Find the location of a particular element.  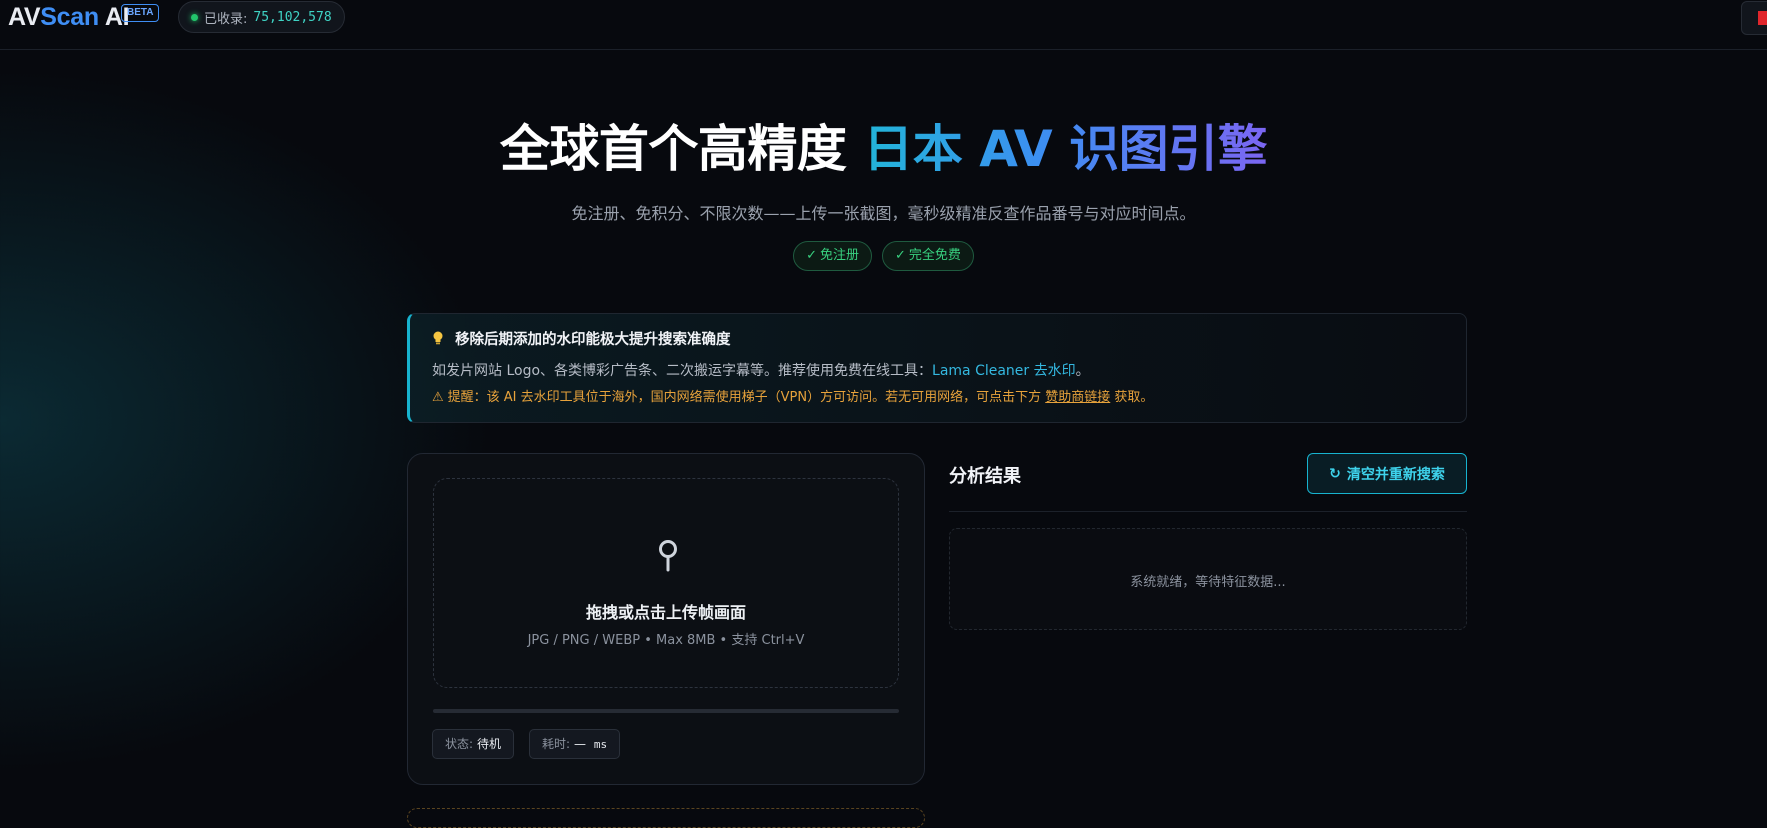

sponsor-card-edge is located at coordinates (666, 818).